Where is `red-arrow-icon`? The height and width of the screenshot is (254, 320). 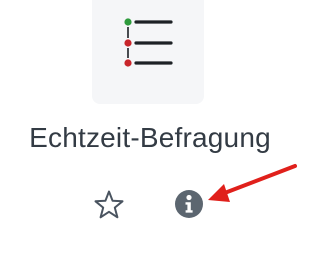 red-arrow-icon is located at coordinates (252, 183).